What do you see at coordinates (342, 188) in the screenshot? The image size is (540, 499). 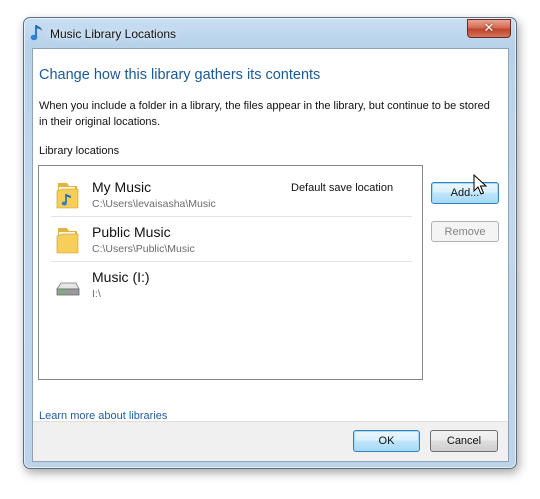 I see `default-save-location-label: Default save location` at bounding box center [342, 188].